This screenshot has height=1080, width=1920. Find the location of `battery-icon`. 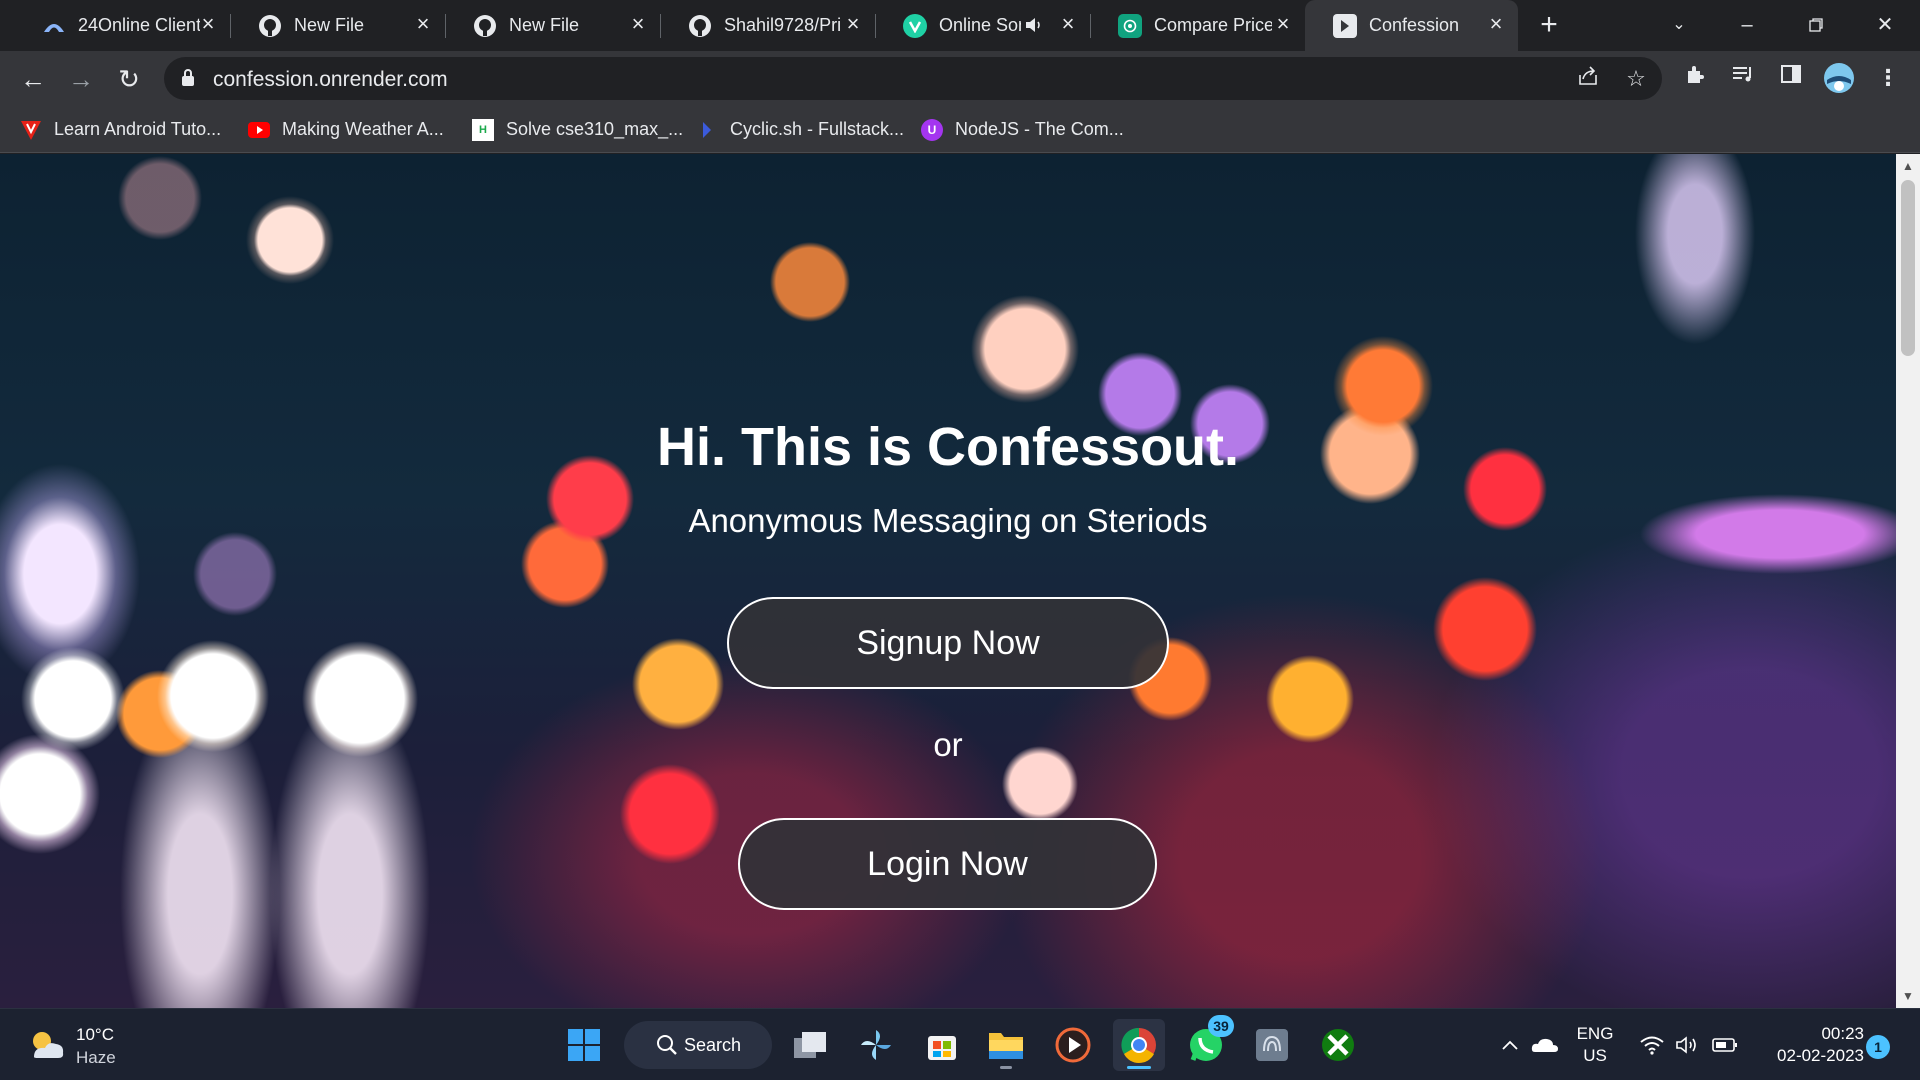

battery-icon is located at coordinates (1725, 1045).